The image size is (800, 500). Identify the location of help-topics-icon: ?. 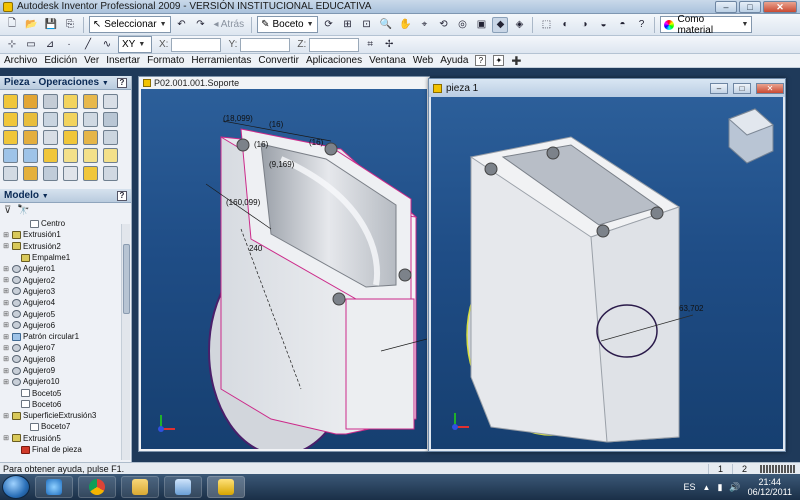
(481, 60).